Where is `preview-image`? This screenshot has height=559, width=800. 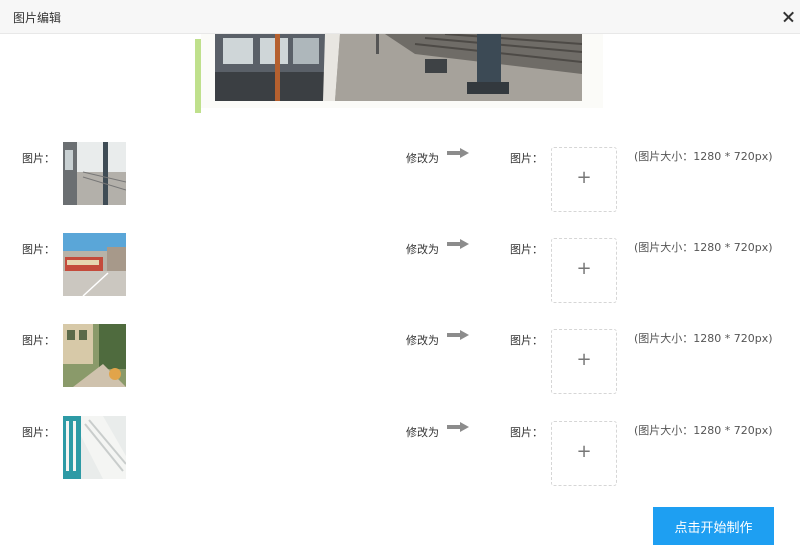 preview-image is located at coordinates (398, 67).